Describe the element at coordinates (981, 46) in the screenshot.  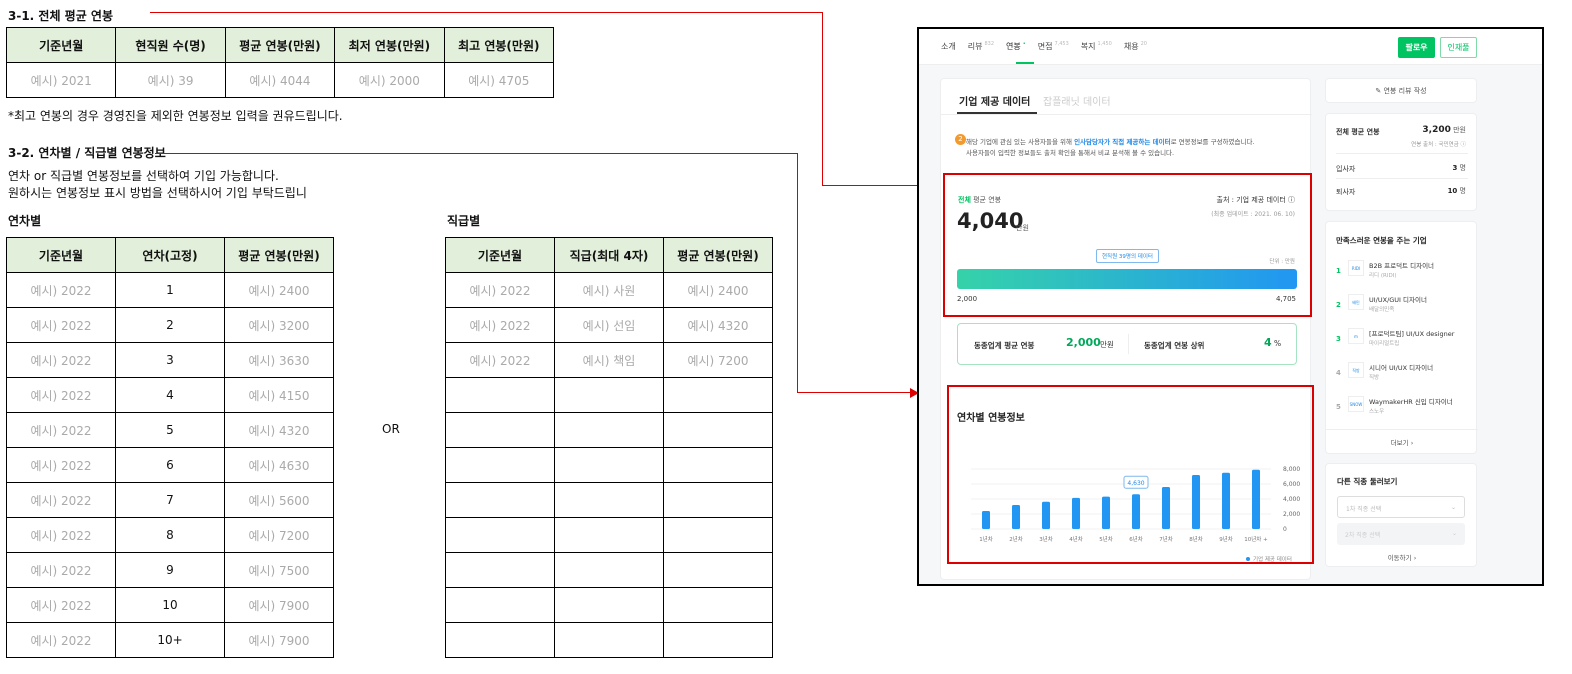
I see `nav-tab-1: 리뷰 832` at that location.